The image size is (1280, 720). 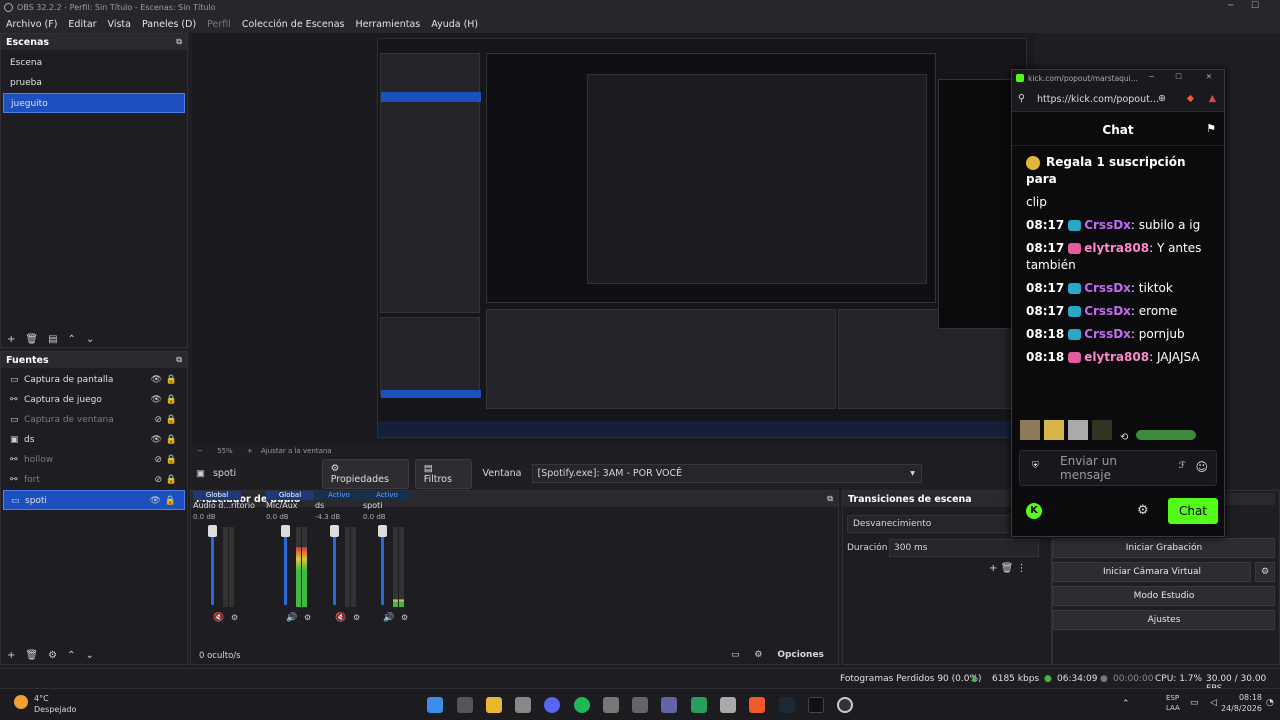 What do you see at coordinates (1212, 98) in the screenshot?
I see `brave-rewards-icon: ▲` at bounding box center [1212, 98].